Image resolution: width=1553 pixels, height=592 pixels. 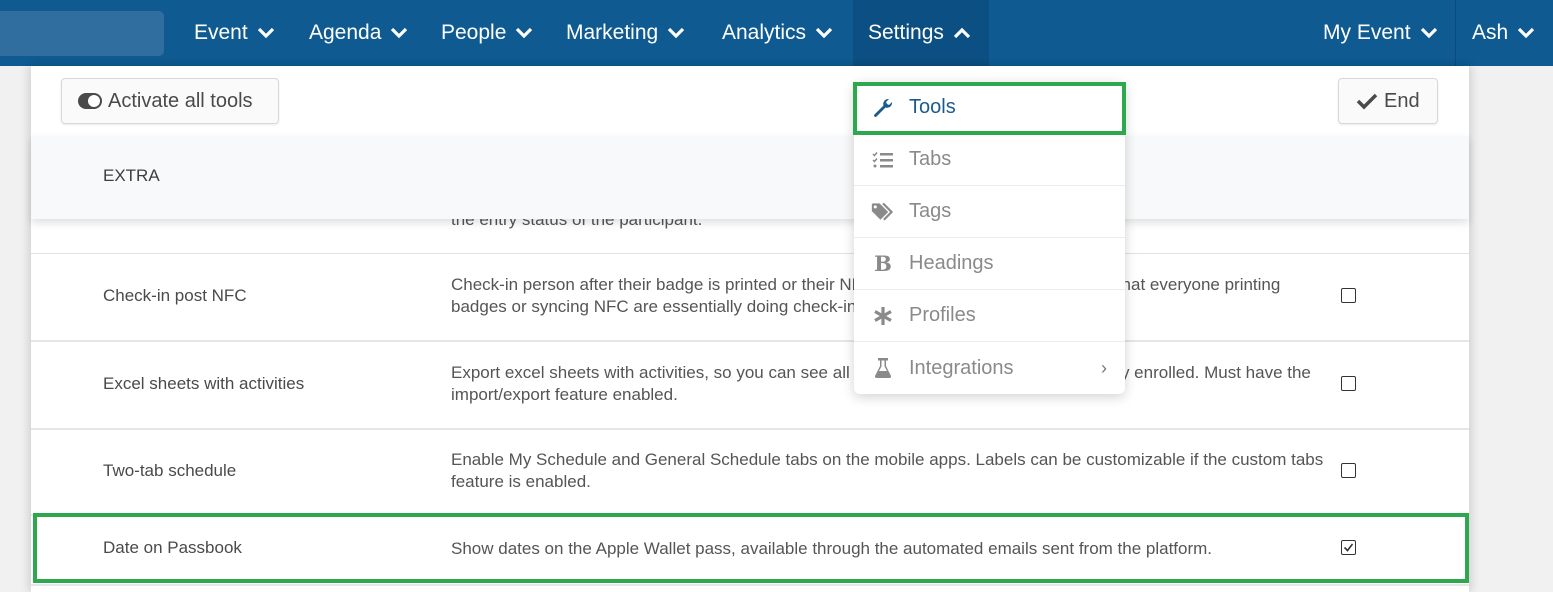 I want to click on chevron-up-icon, so click(x=962, y=33).